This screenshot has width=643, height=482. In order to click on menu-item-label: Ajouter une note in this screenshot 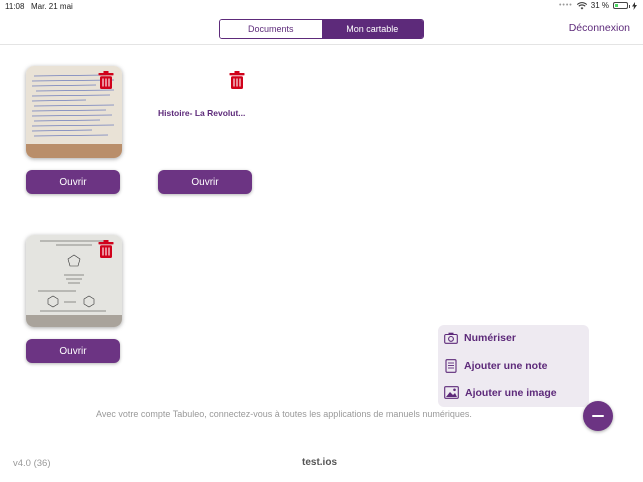, I will do `click(506, 366)`.